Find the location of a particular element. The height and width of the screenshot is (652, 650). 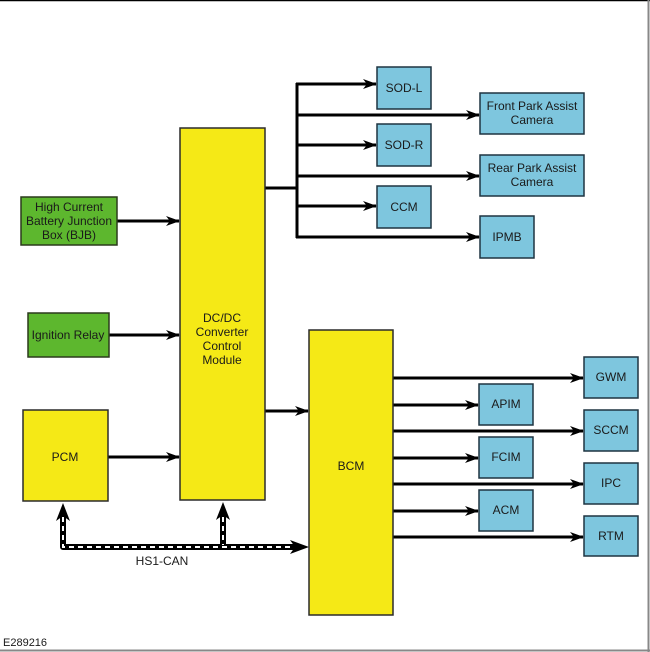

label-line: IPC is located at coordinates (611, 483).